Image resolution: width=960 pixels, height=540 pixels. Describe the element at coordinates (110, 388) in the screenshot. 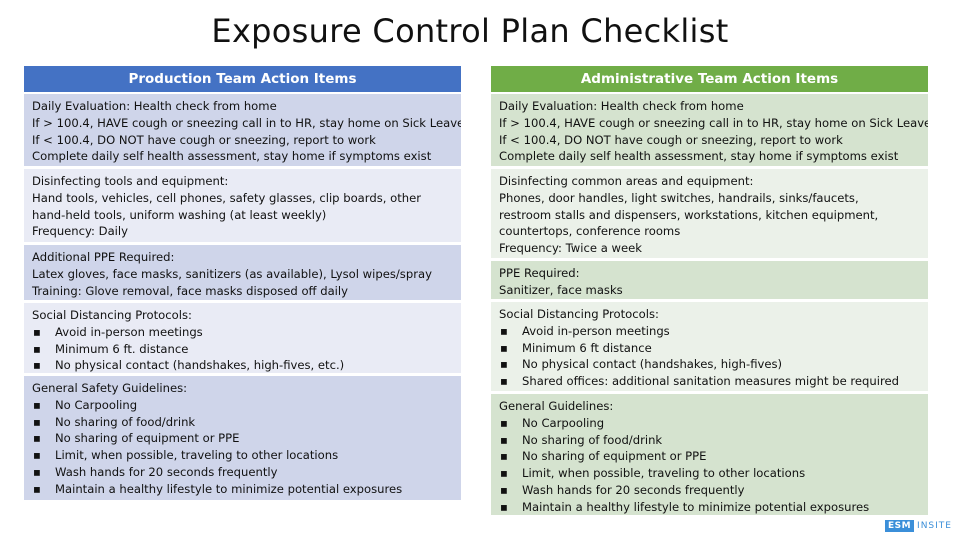

I see `general-heading: General Safety Guidelines:` at that location.